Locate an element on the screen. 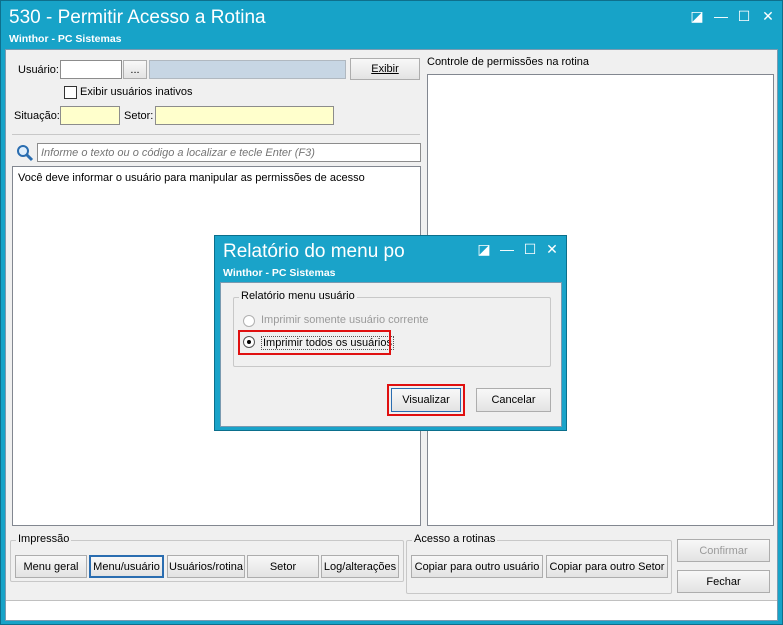 The height and width of the screenshot is (625, 783). exibir-button: Exibir is located at coordinates (385, 69).